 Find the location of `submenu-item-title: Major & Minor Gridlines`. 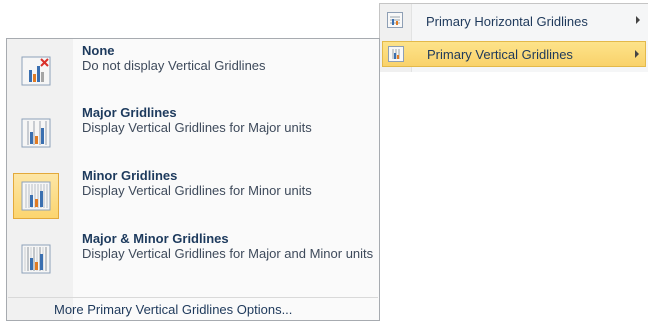

submenu-item-title: Major & Minor Gridlines is located at coordinates (155, 238).